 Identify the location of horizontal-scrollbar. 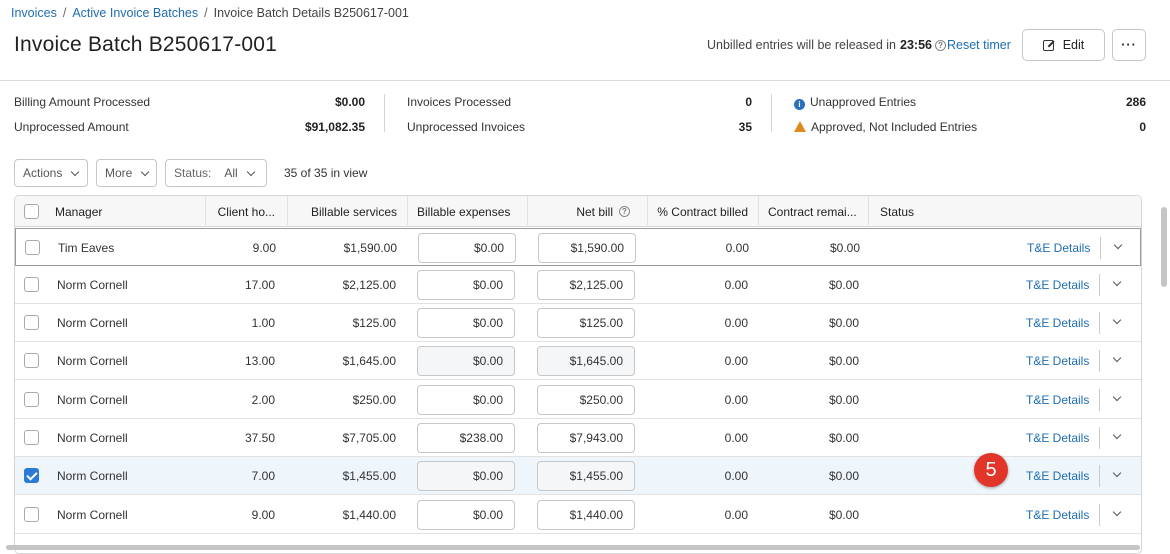
(573, 547).